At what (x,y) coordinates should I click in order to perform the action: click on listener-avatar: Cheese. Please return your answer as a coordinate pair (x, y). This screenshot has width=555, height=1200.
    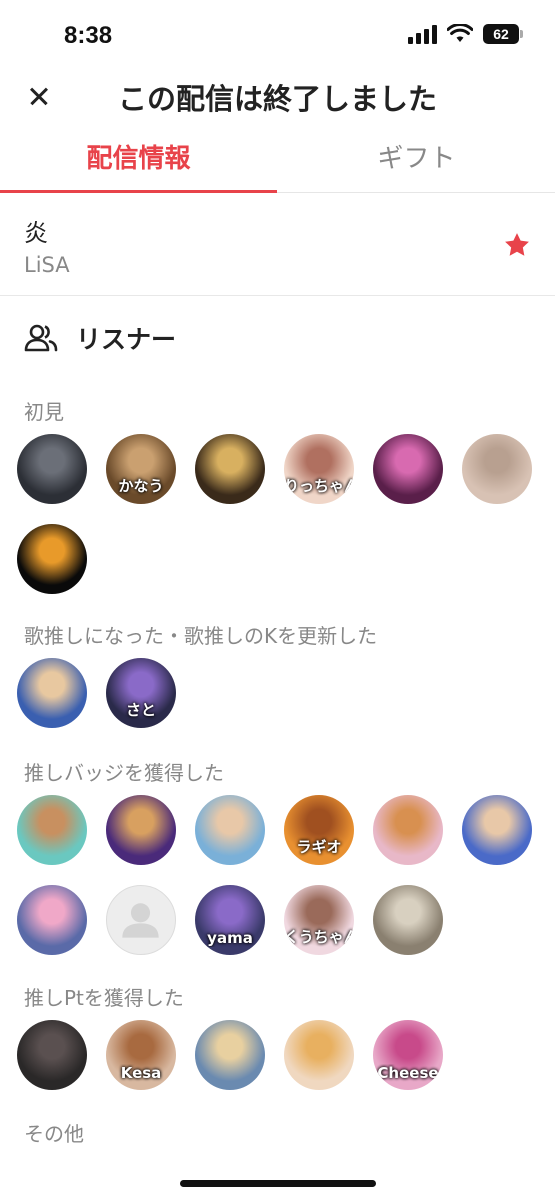
    Looking at the image, I should click on (408, 1055).